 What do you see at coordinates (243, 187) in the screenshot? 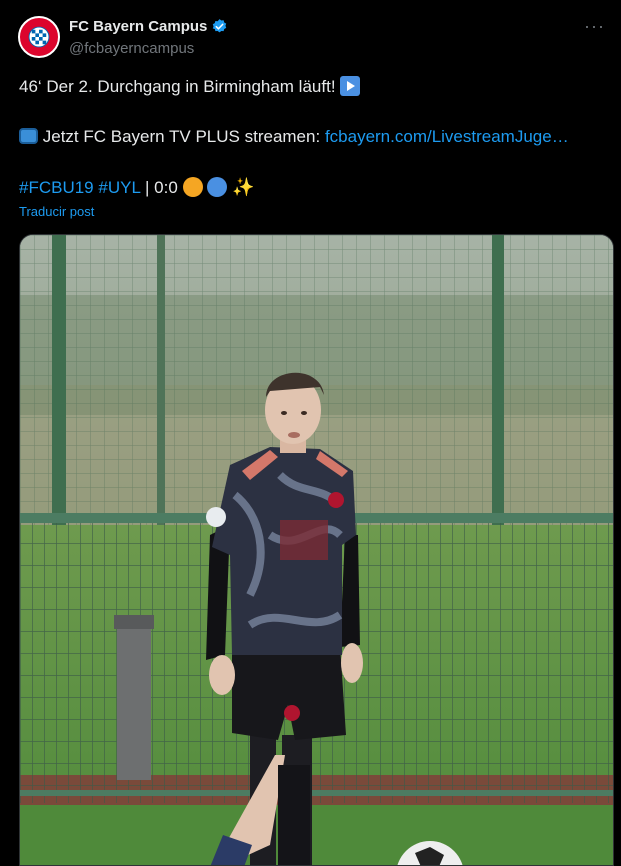
I see `sparkles-emoji-icon: ✨` at bounding box center [243, 187].